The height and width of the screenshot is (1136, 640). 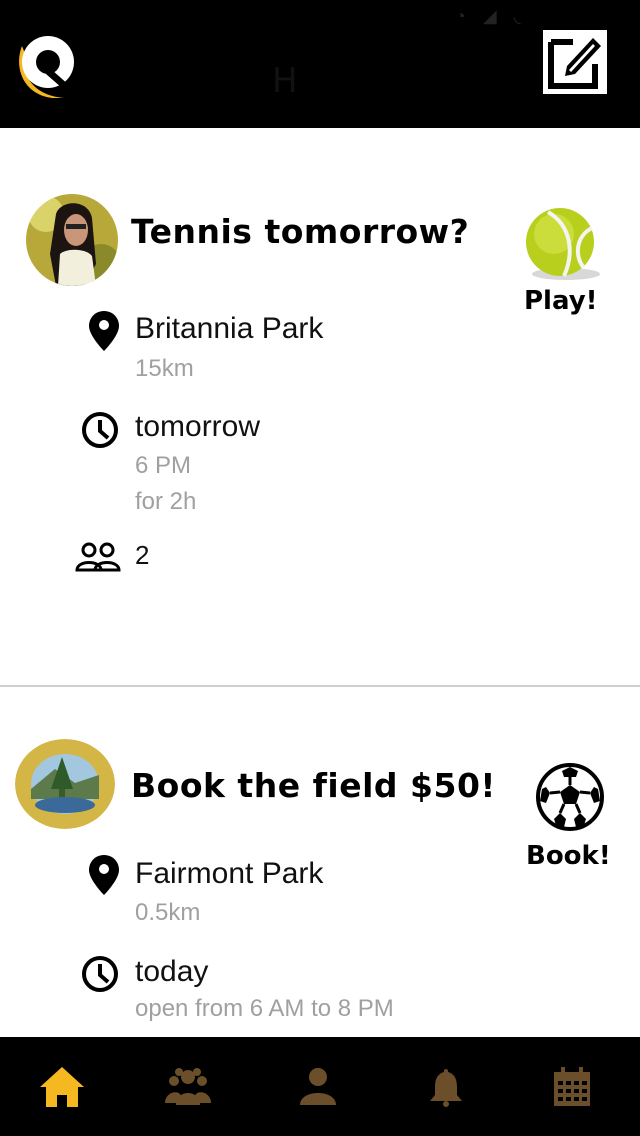 I want to click on tab-profile, so click(x=318, y=1087).